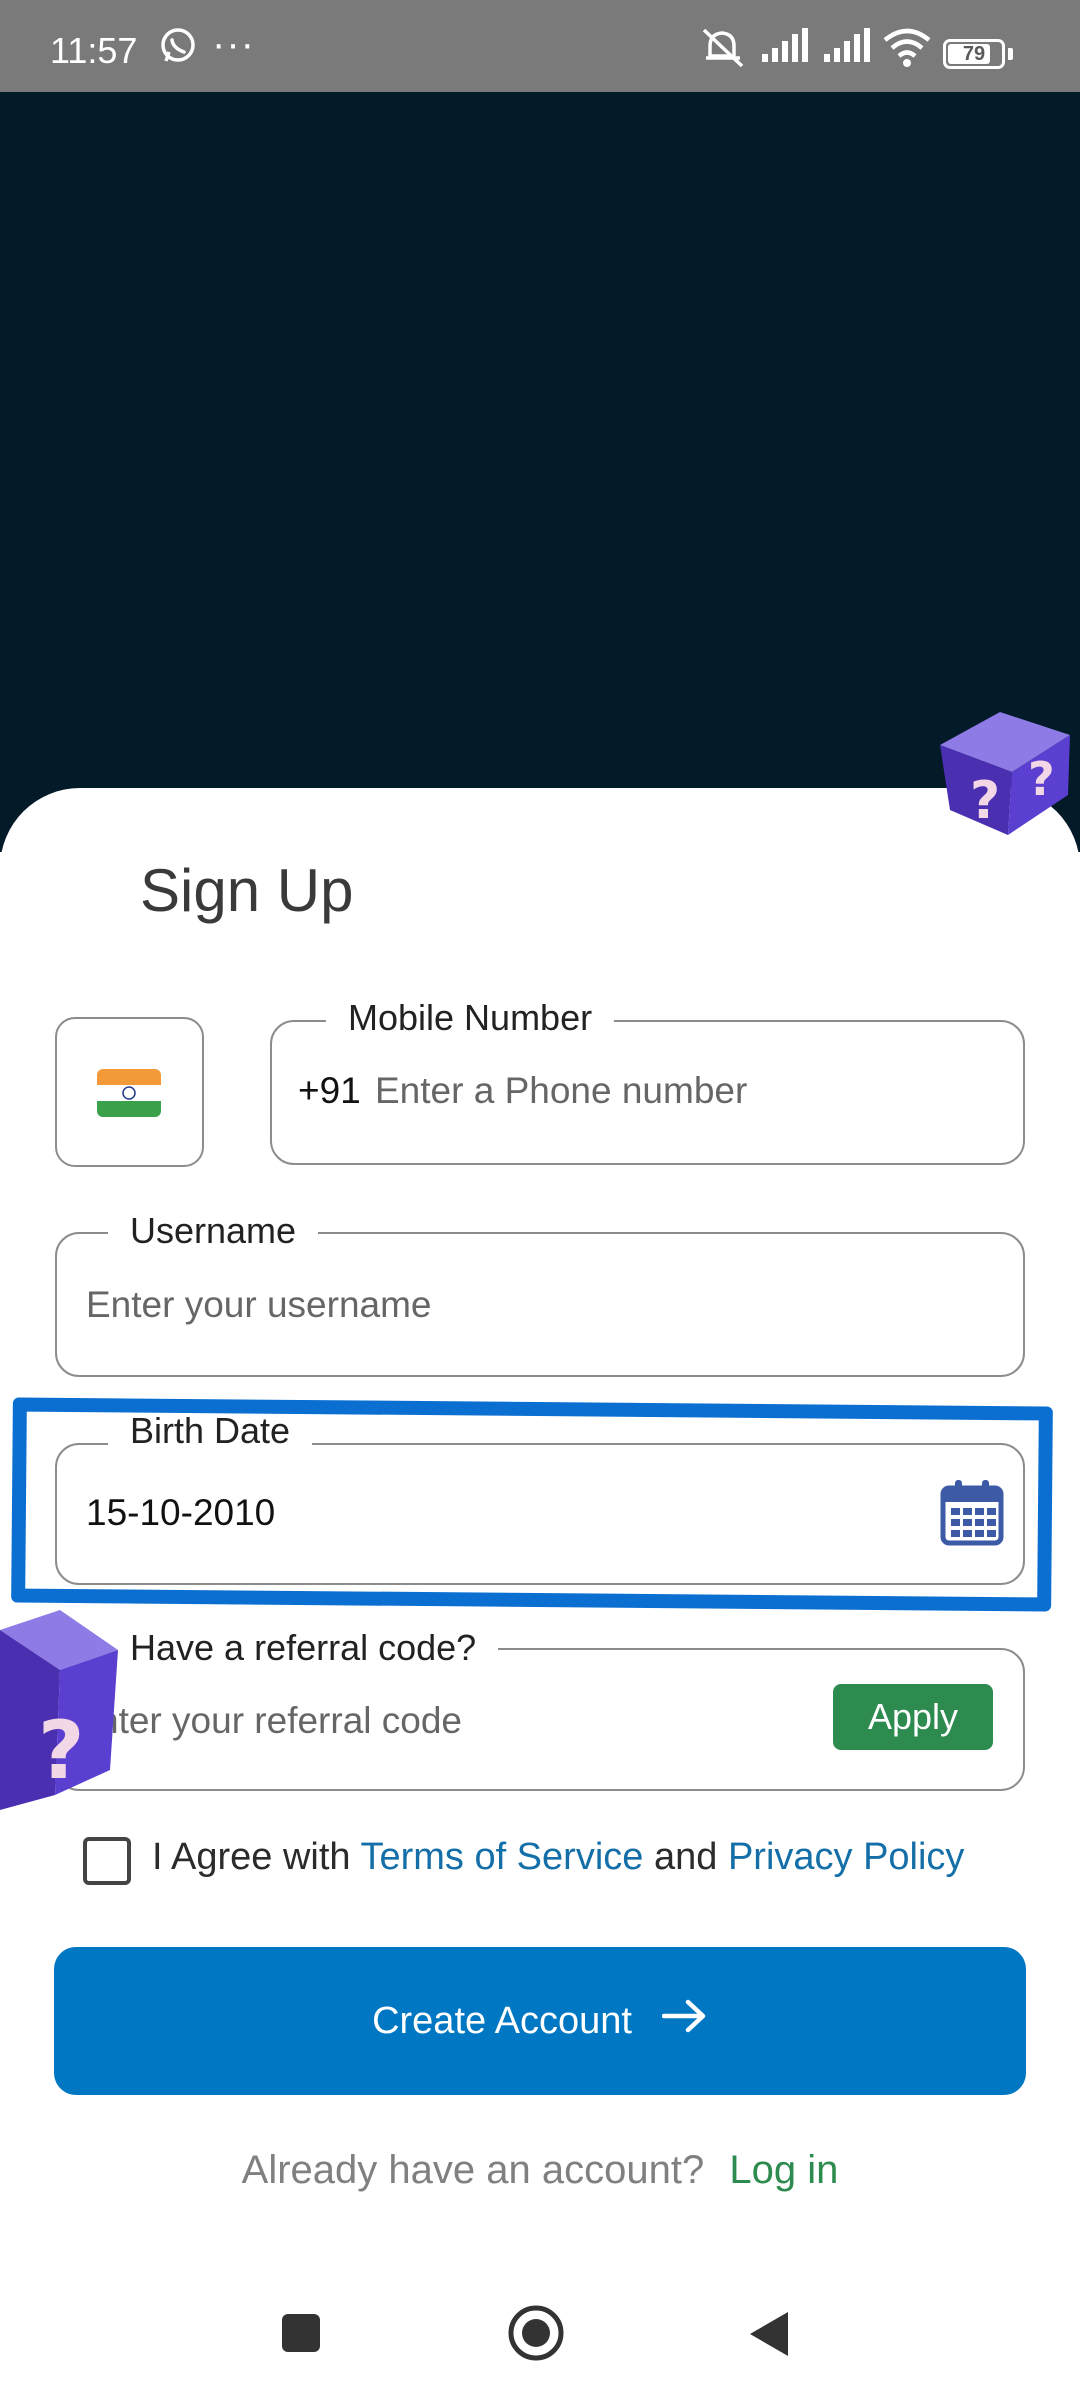 The height and width of the screenshot is (2400, 1080). What do you see at coordinates (769, 2336) in the screenshot?
I see `back-button` at bounding box center [769, 2336].